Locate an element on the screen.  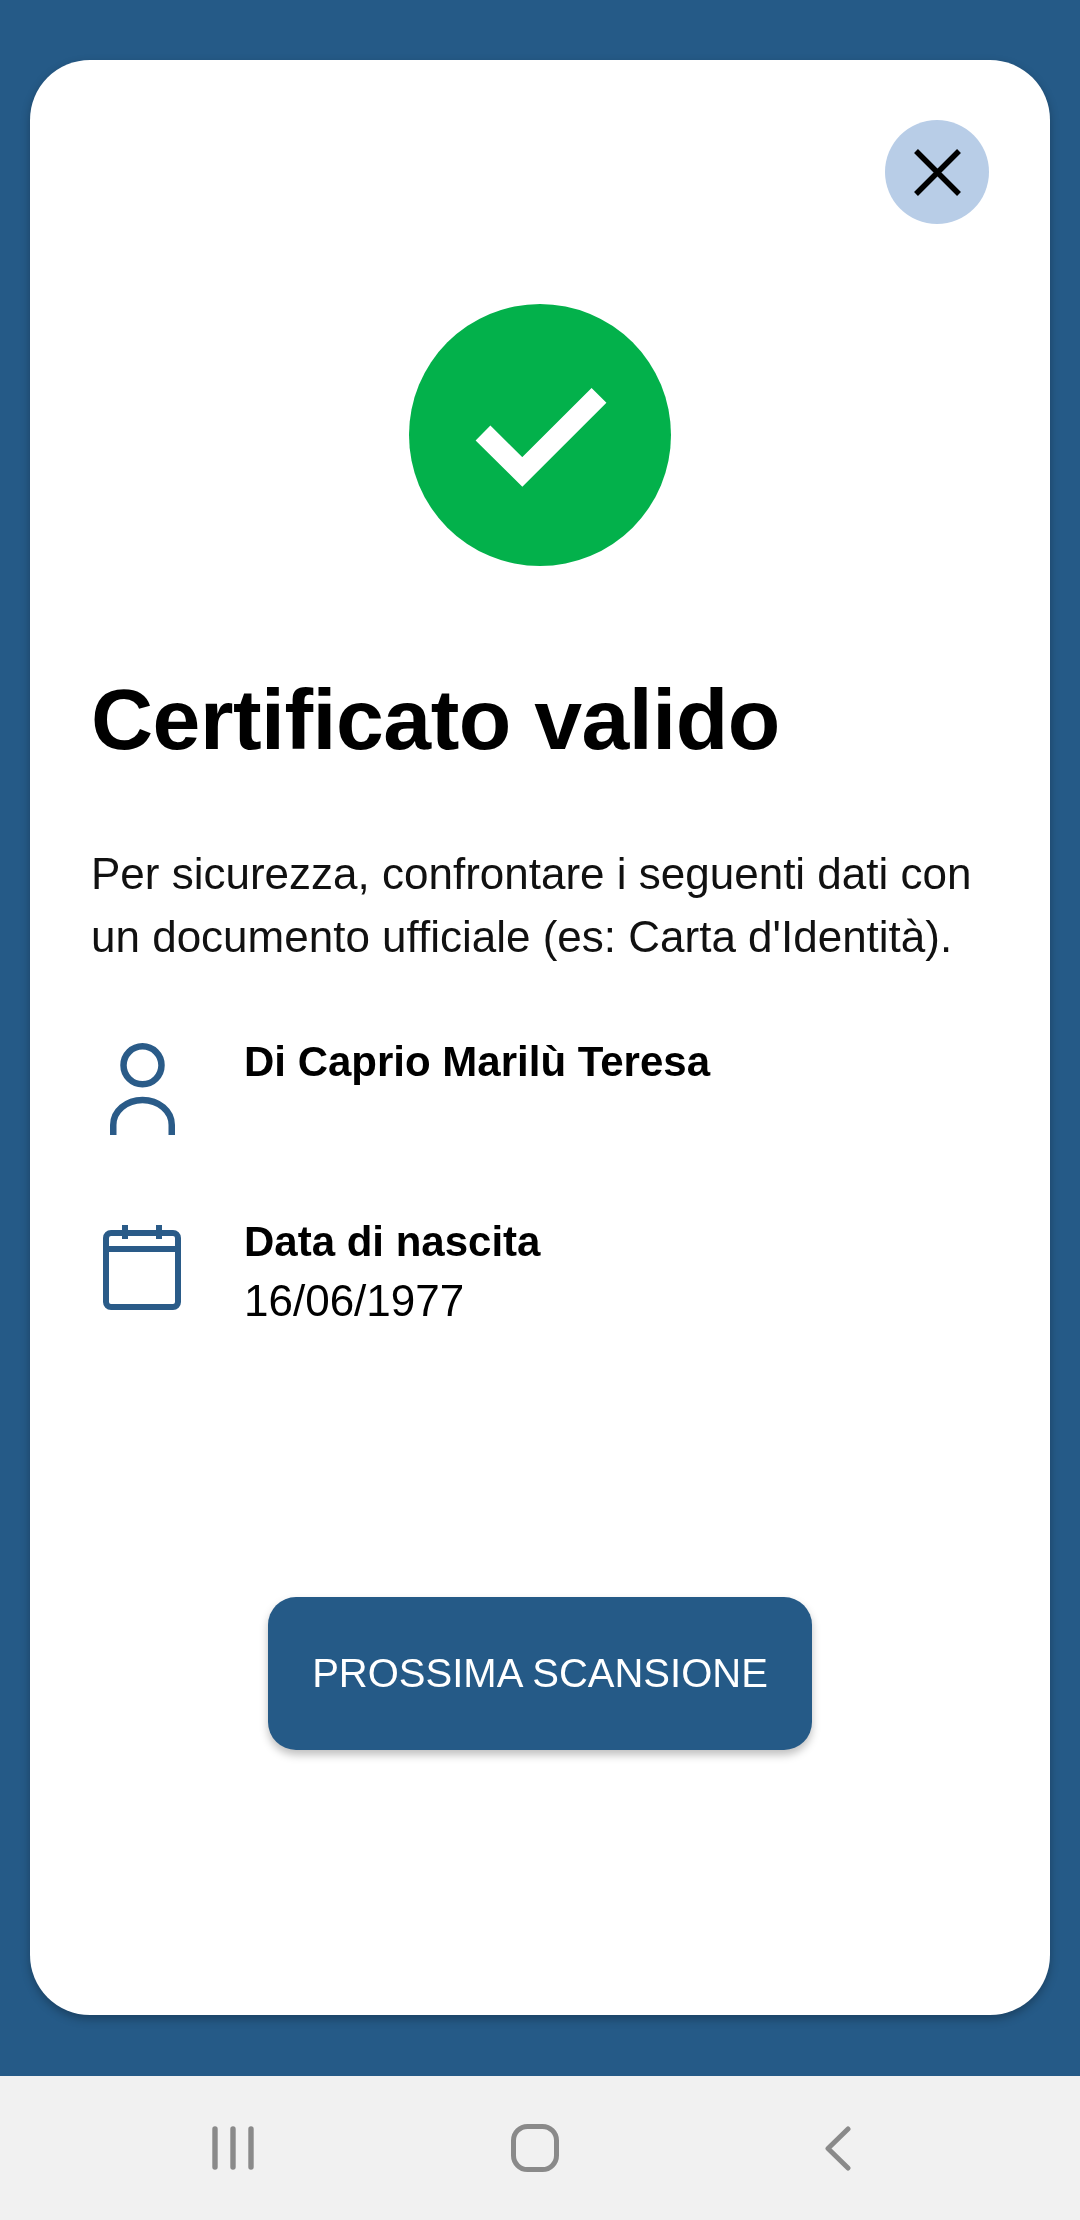
field-value: 16/06/1977 is located at coordinates (355, 1300).